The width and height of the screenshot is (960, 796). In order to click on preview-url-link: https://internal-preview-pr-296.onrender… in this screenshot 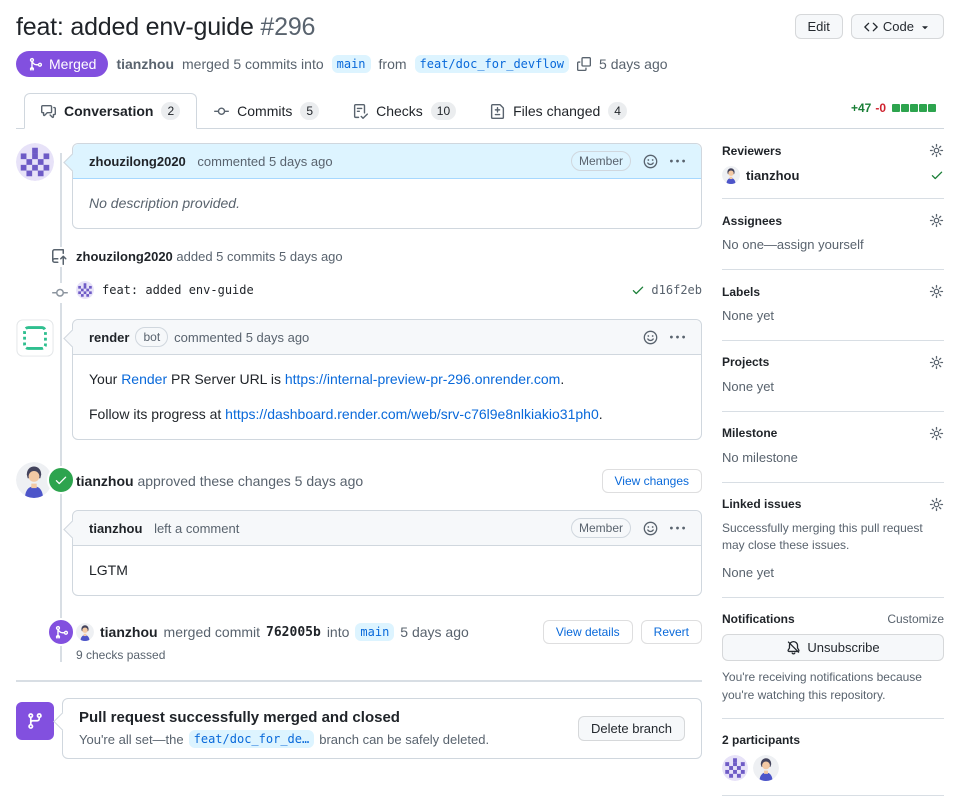, I will do `click(422, 379)`.